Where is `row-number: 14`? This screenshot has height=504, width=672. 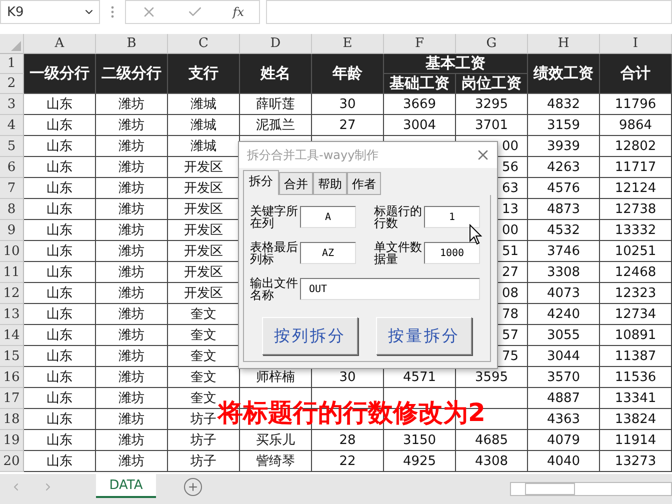
row-number: 14 is located at coordinates (12, 335).